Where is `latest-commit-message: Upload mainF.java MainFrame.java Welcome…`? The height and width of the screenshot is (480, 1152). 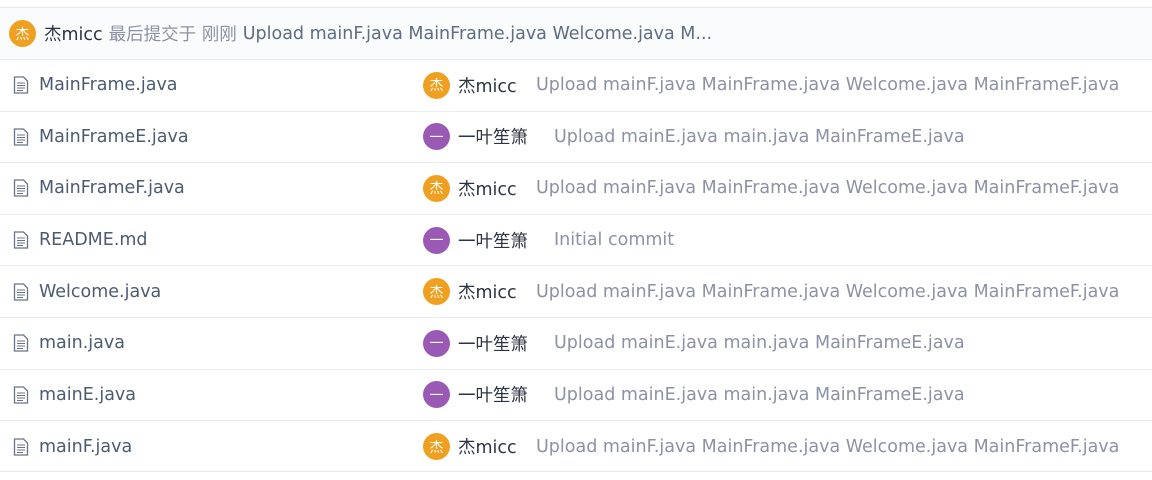 latest-commit-message: Upload mainF.java MainFrame.java Welcome… is located at coordinates (477, 34).